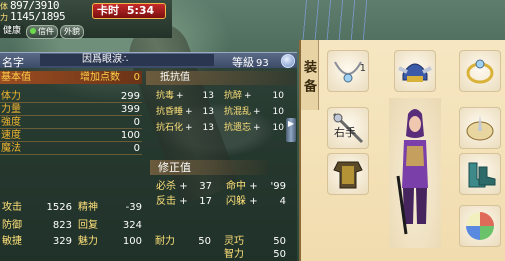  I want to click on timer-label: 卡时, so click(108, 10).